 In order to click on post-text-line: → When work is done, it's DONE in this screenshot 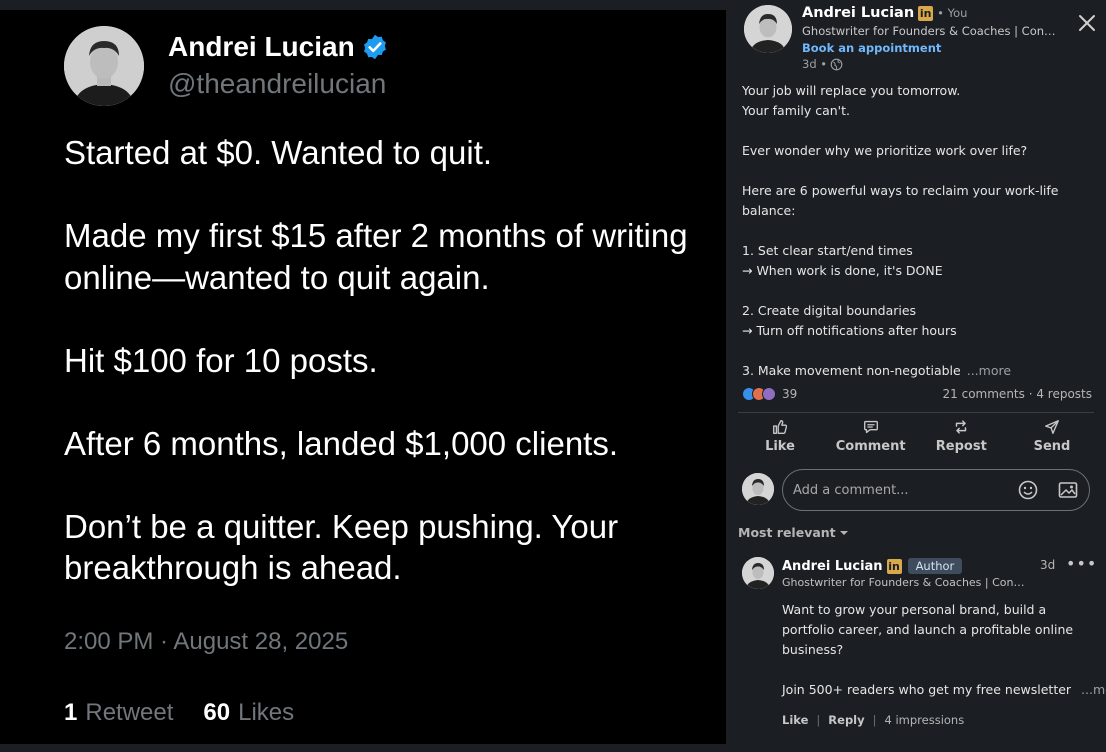, I will do `click(842, 270)`.